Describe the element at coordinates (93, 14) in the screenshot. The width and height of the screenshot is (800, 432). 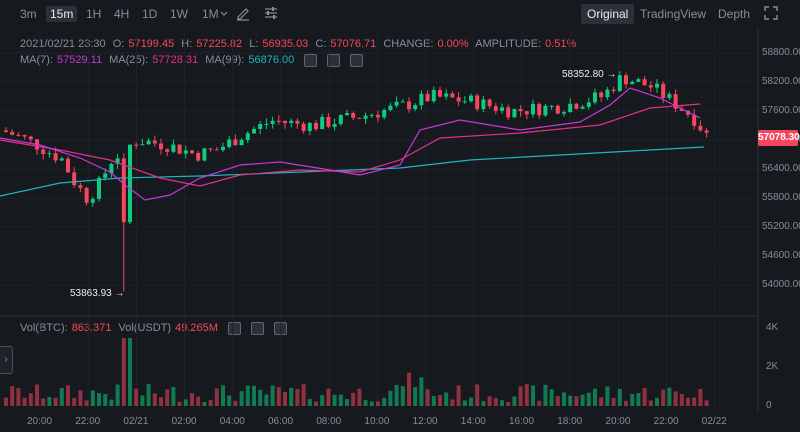
I see `timeframe-1h: 1H` at that location.